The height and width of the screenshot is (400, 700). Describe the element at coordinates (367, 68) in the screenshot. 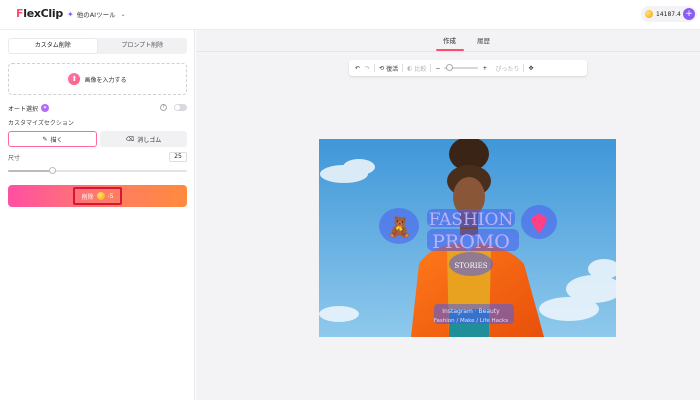

I see `redo-icon: ↷` at that location.